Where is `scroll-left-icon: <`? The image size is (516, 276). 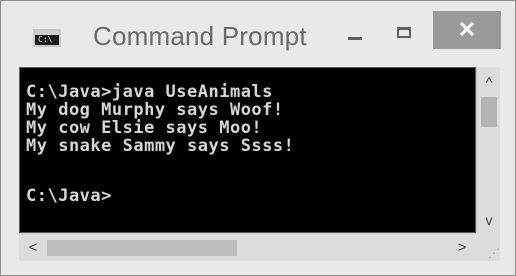 scroll-left-icon: < is located at coordinates (33, 248).